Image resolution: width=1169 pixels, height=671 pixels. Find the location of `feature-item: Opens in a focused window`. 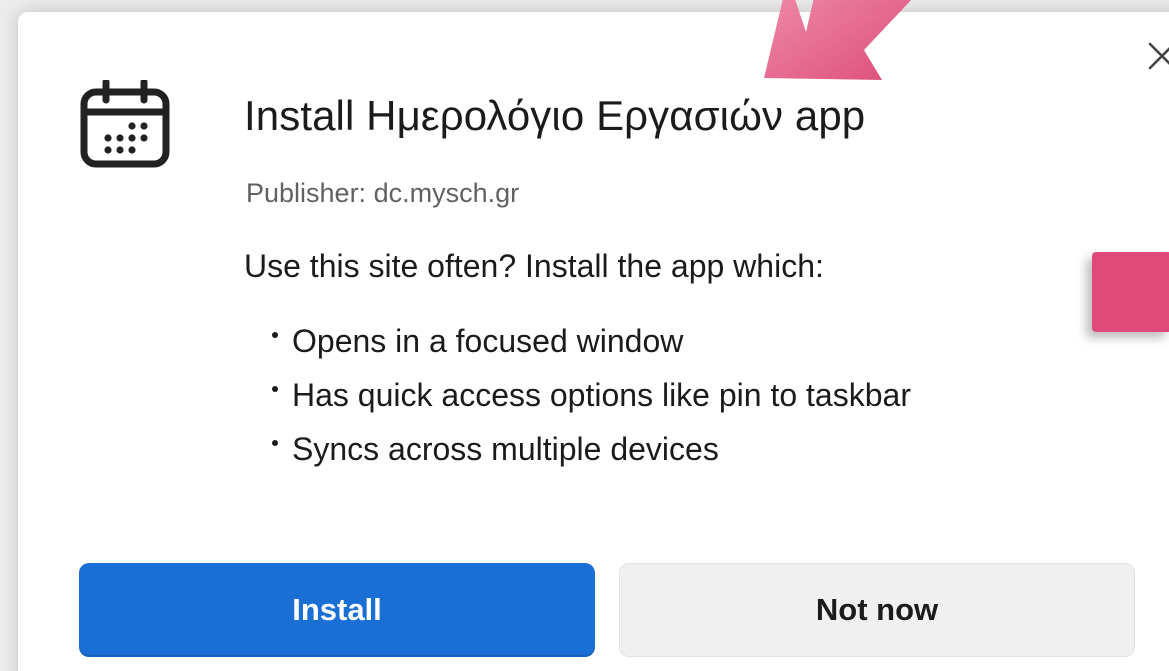

feature-item: Opens in a focused window is located at coordinates (591, 341).